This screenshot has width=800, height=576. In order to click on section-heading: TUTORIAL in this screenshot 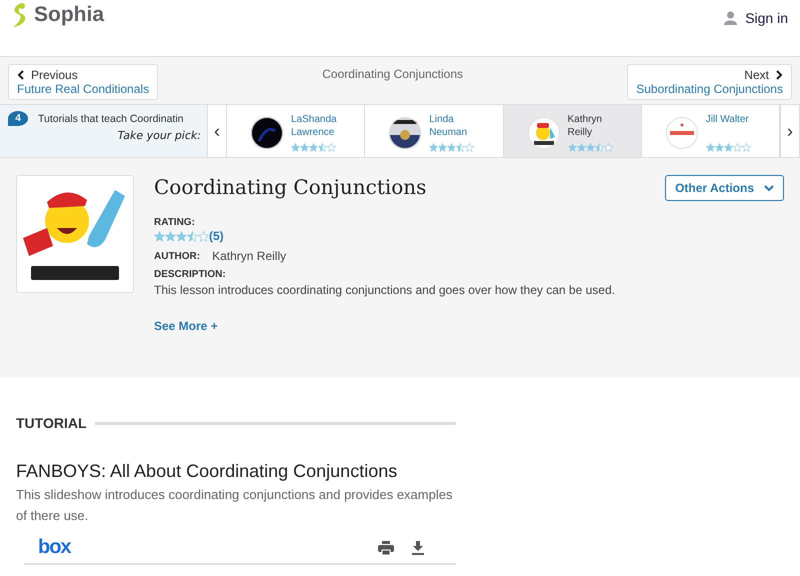, I will do `click(51, 423)`.